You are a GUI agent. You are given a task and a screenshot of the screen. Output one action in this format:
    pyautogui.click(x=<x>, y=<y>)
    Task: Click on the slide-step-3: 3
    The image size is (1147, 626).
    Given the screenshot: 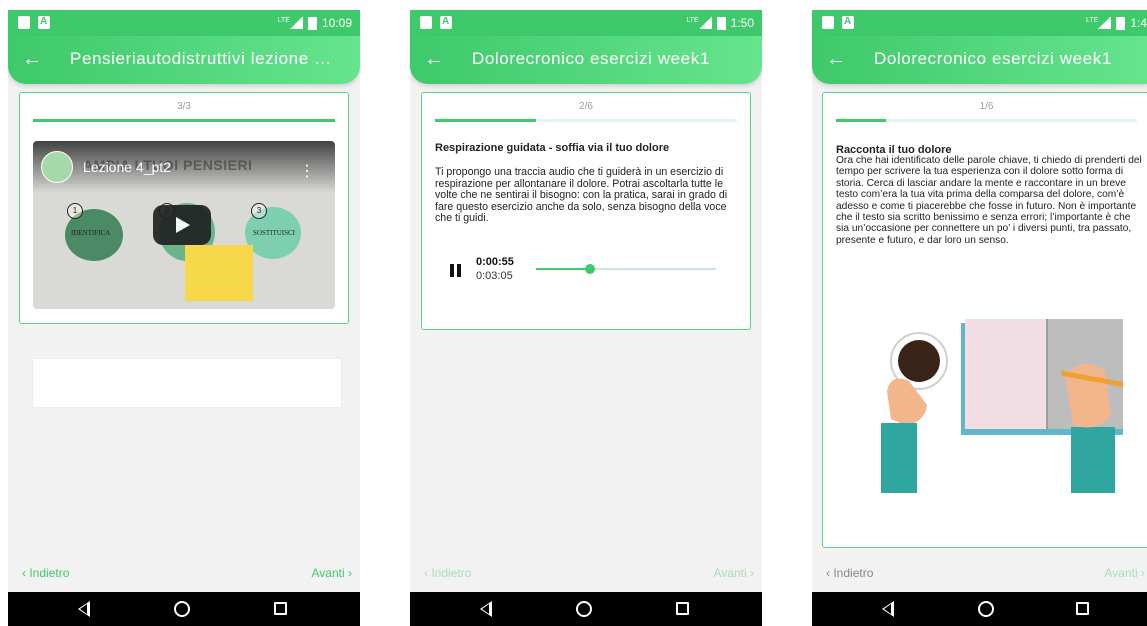 What is the action you would take?
    pyautogui.click(x=259, y=211)
    